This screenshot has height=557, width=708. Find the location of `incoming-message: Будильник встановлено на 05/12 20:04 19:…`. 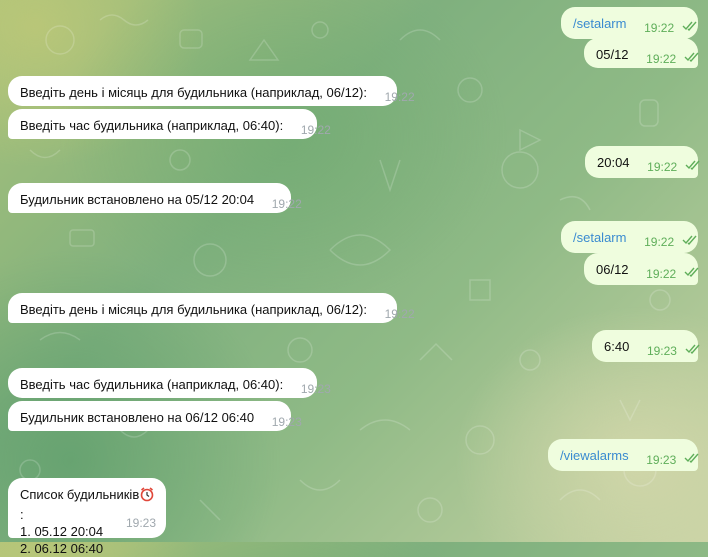

incoming-message: Будильник встановлено на 05/12 20:04 19:… is located at coordinates (155, 198).